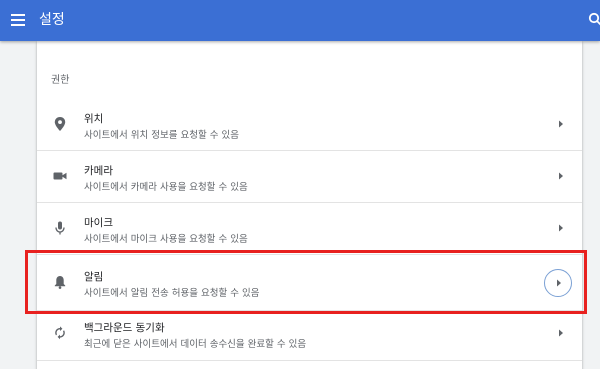 The width and height of the screenshot is (600, 369). Describe the element at coordinates (18, 15) in the screenshot. I see `hamburger-icon` at that location.